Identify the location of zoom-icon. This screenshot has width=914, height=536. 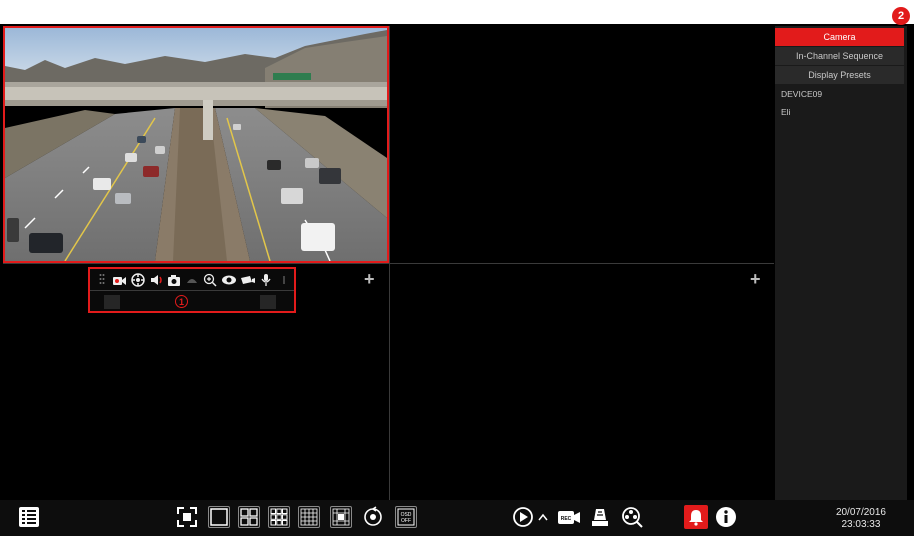
(210, 280).